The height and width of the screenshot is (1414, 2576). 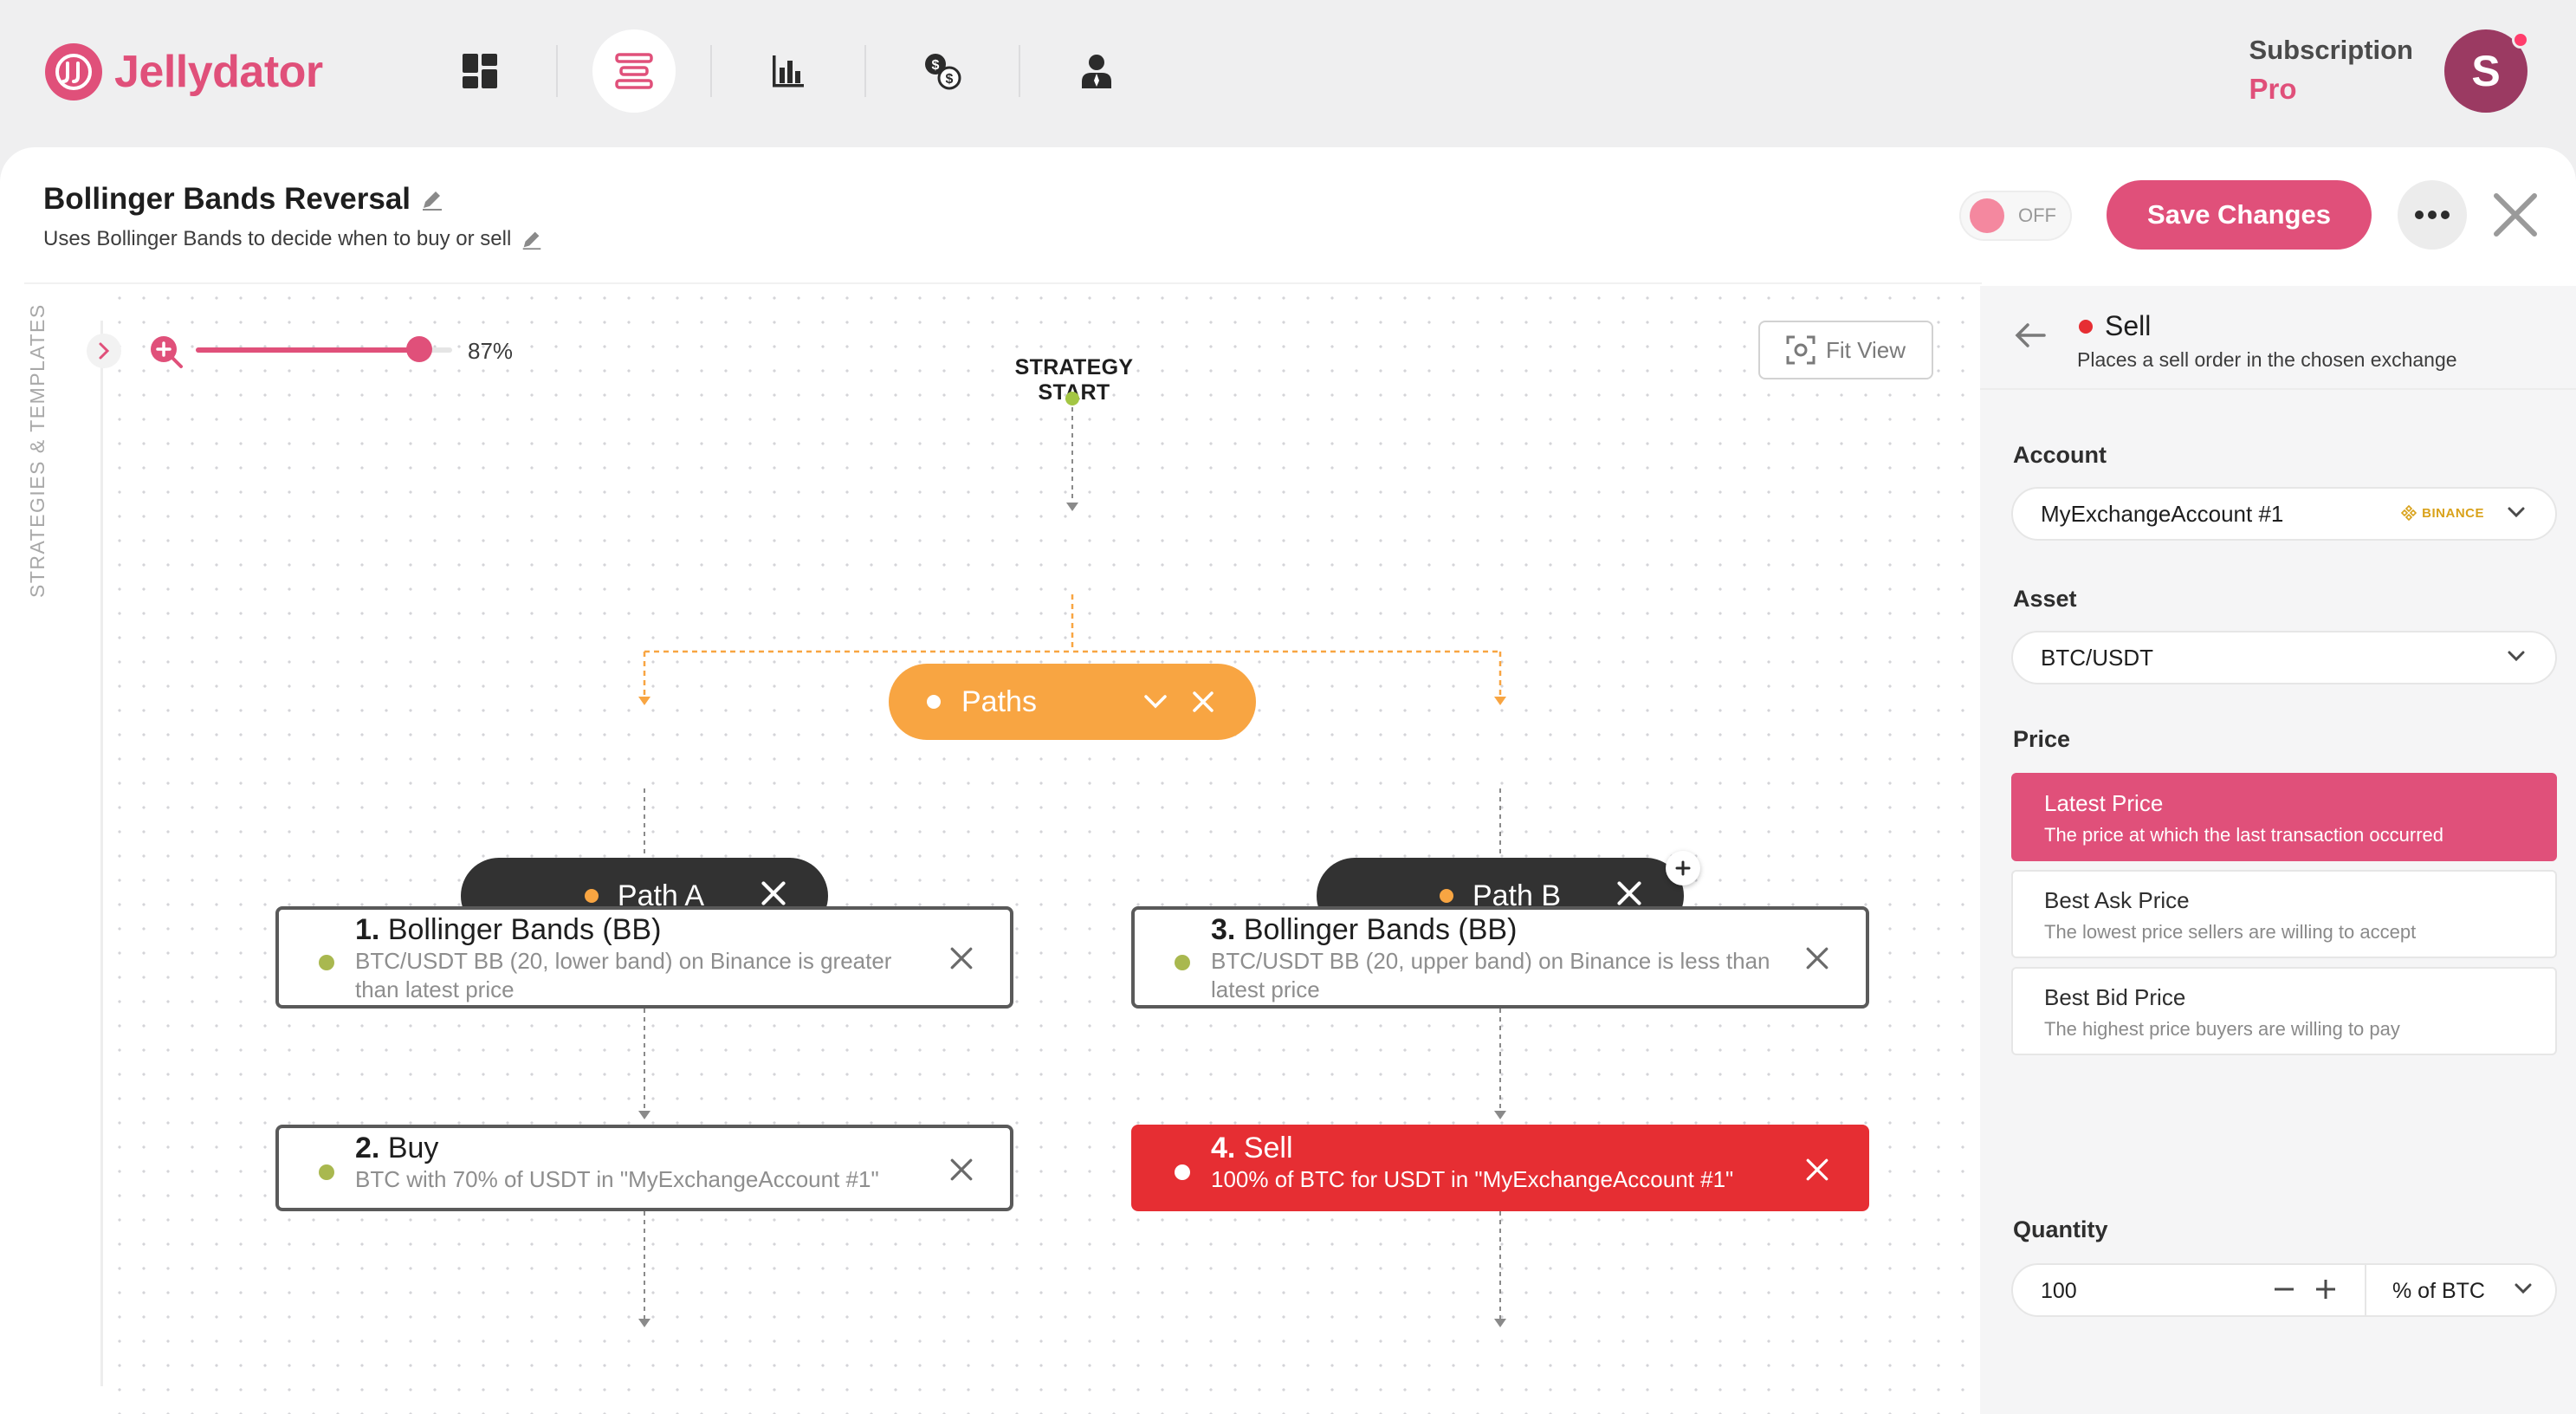 I want to click on price-label: Price, so click(x=2042, y=739).